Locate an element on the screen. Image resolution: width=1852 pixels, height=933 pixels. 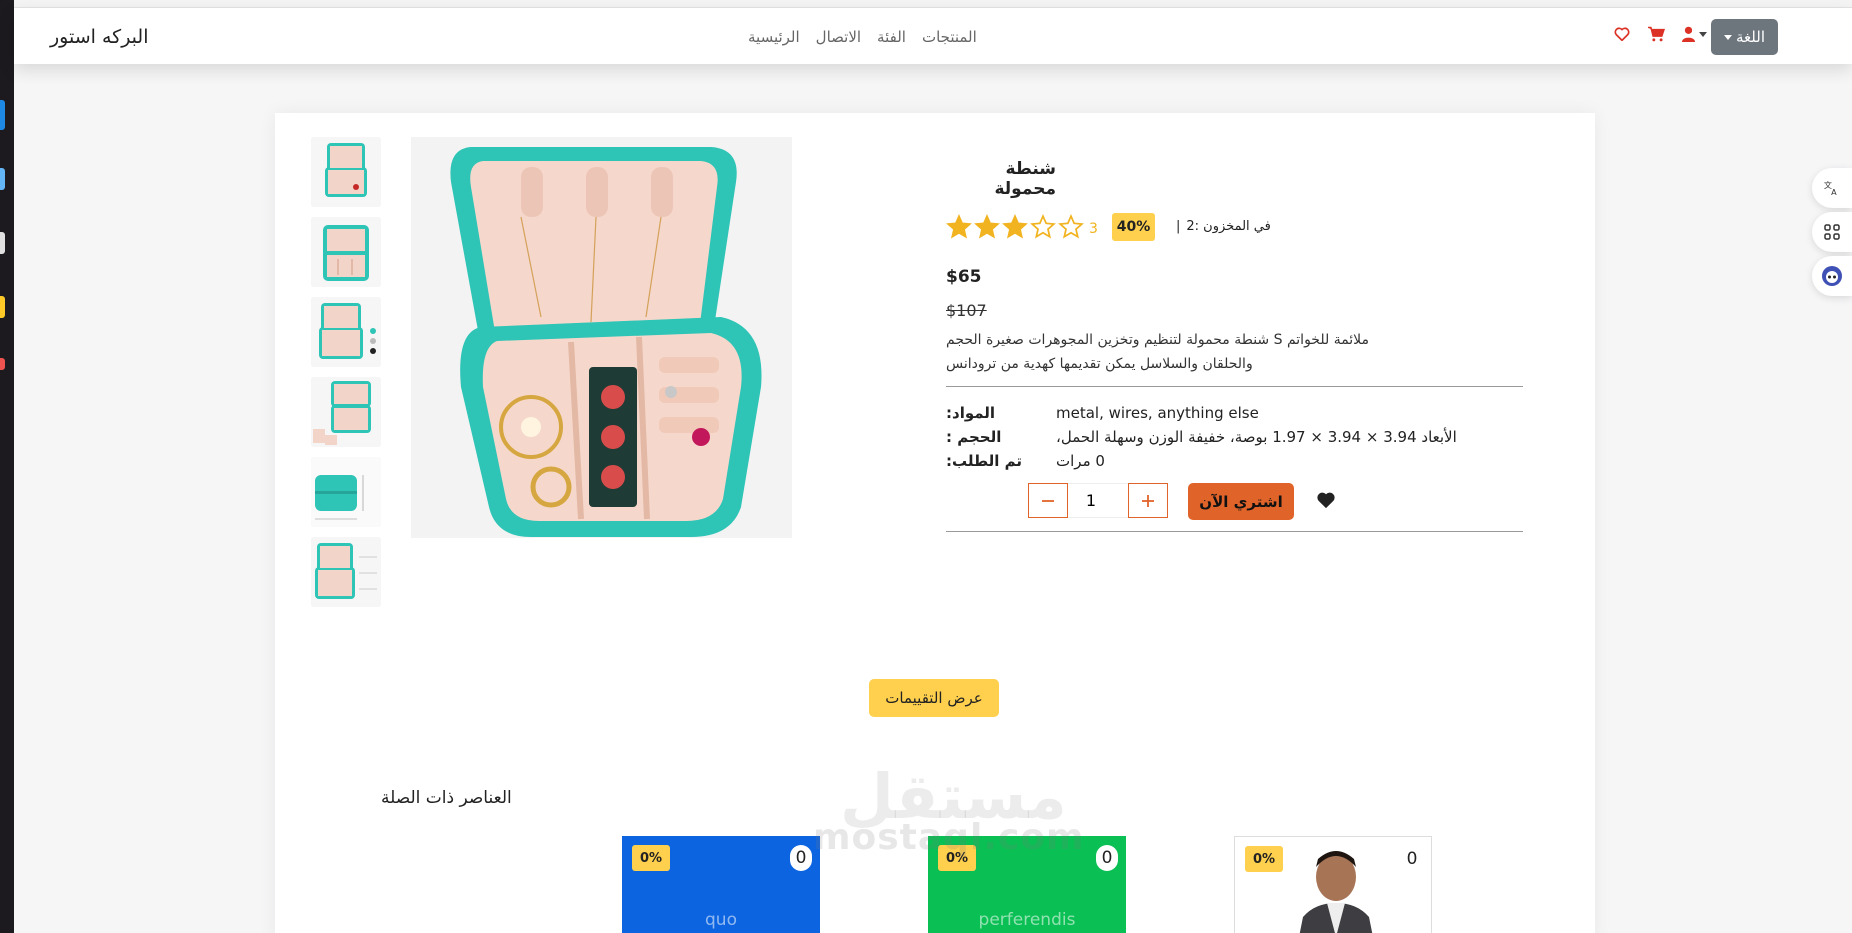
assistant-icon is located at coordinates (1832, 276).